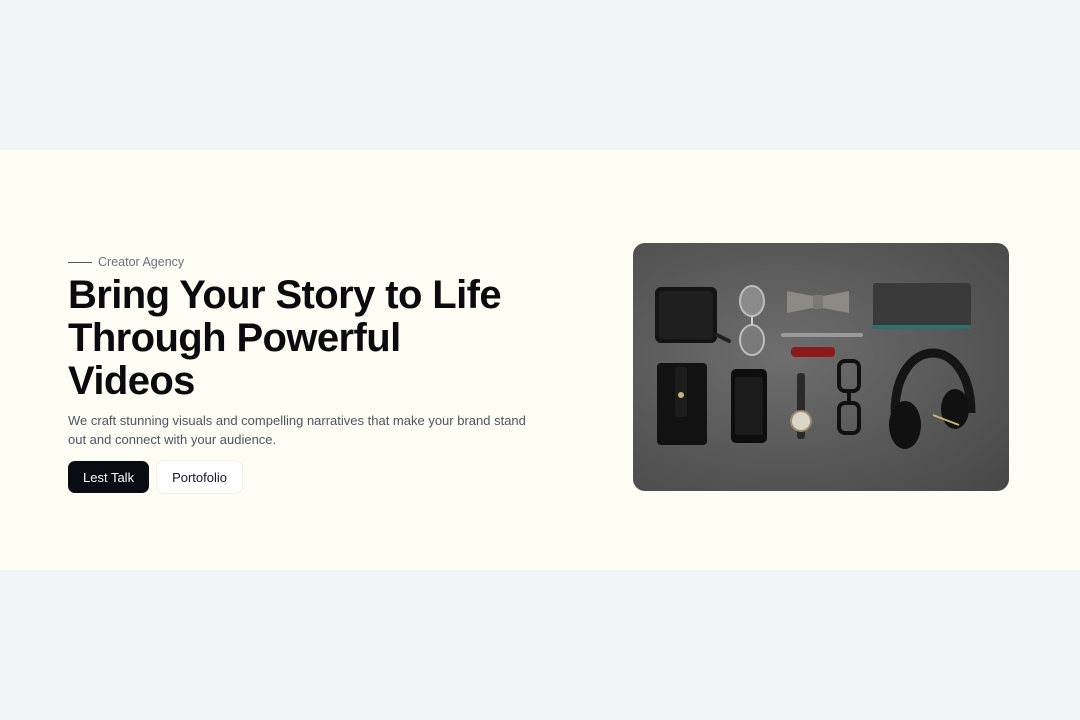 The width and height of the screenshot is (1080, 720). What do you see at coordinates (818, 302) in the screenshot?
I see `bow-tie` at bounding box center [818, 302].